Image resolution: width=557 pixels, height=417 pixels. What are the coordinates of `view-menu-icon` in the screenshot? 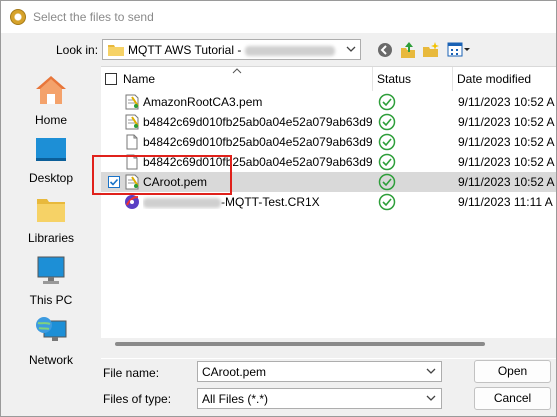 It's located at (459, 50).